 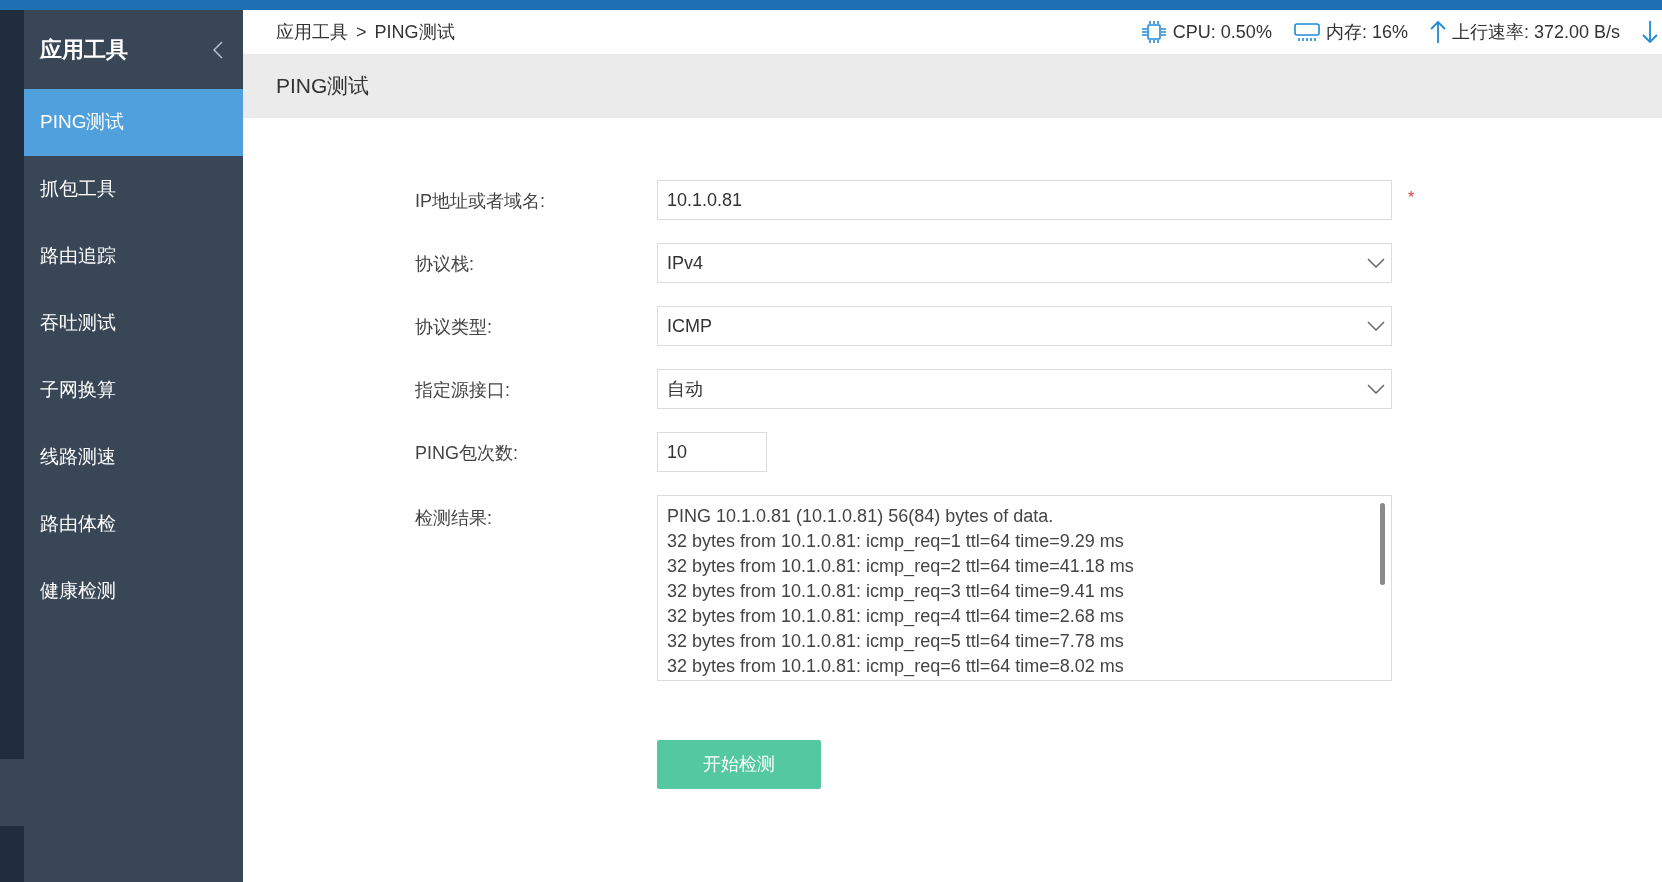 What do you see at coordinates (896, 542) in the screenshot?
I see `result-line: 32 bytes from 10.1.0.81: icmp_req=1 ttl=64 time=9.29 ms` at bounding box center [896, 542].